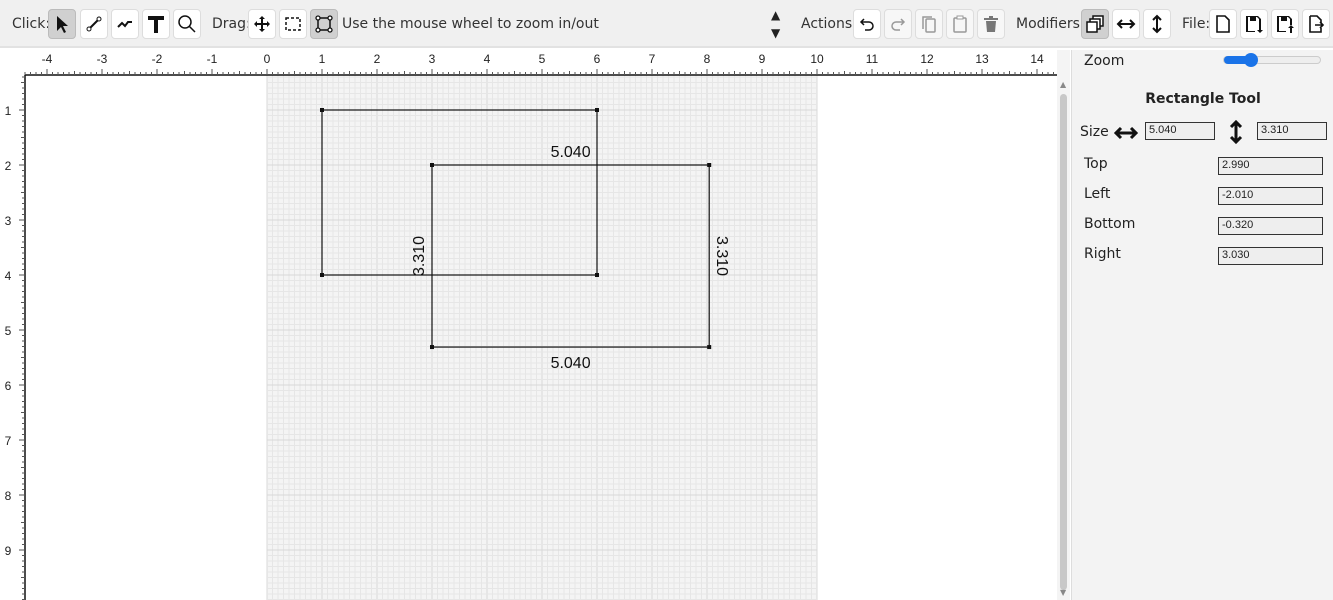 Image resolution: width=1333 pixels, height=600 pixels. What do you see at coordinates (31, 24) in the screenshot?
I see `click-label: Click:` at bounding box center [31, 24].